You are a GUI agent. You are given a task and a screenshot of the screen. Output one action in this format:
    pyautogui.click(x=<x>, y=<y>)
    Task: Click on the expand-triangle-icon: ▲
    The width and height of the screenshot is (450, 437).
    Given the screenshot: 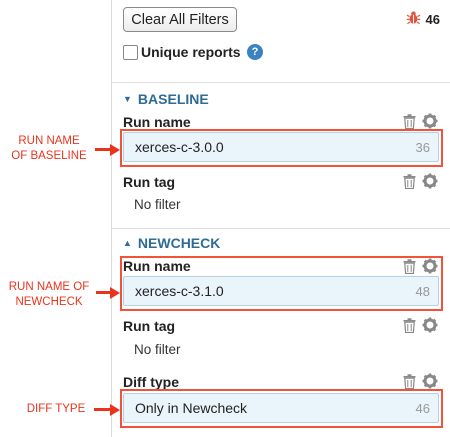 What is the action you would take?
    pyautogui.click(x=127, y=243)
    